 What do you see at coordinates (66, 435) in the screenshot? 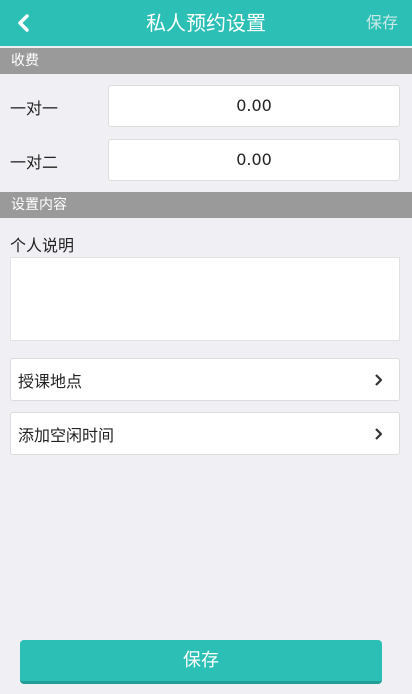
I see `add-free-time-label: 添加空闲时间` at bounding box center [66, 435].